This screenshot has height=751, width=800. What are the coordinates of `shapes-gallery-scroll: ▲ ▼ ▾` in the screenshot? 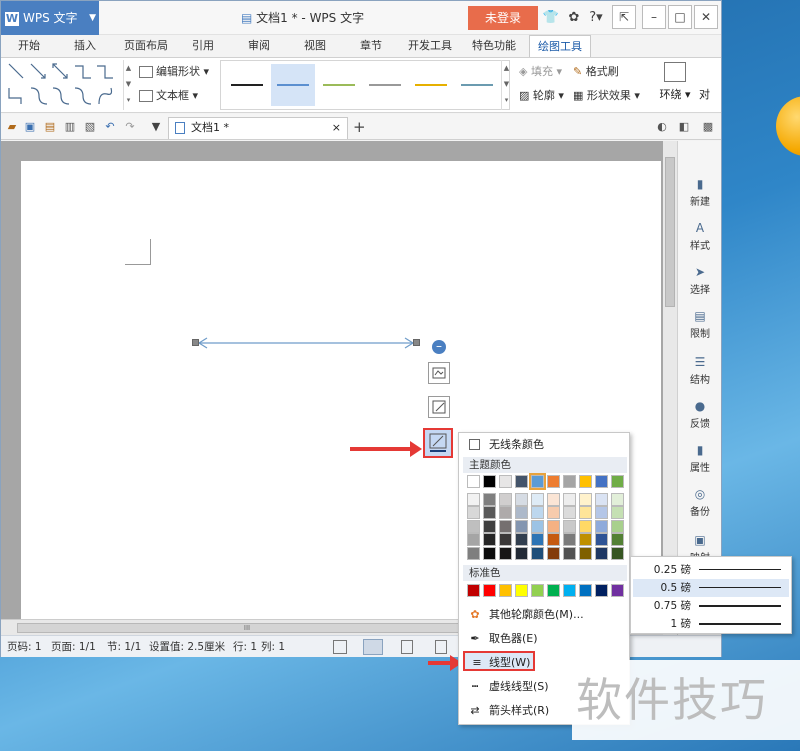 It's located at (128, 85).